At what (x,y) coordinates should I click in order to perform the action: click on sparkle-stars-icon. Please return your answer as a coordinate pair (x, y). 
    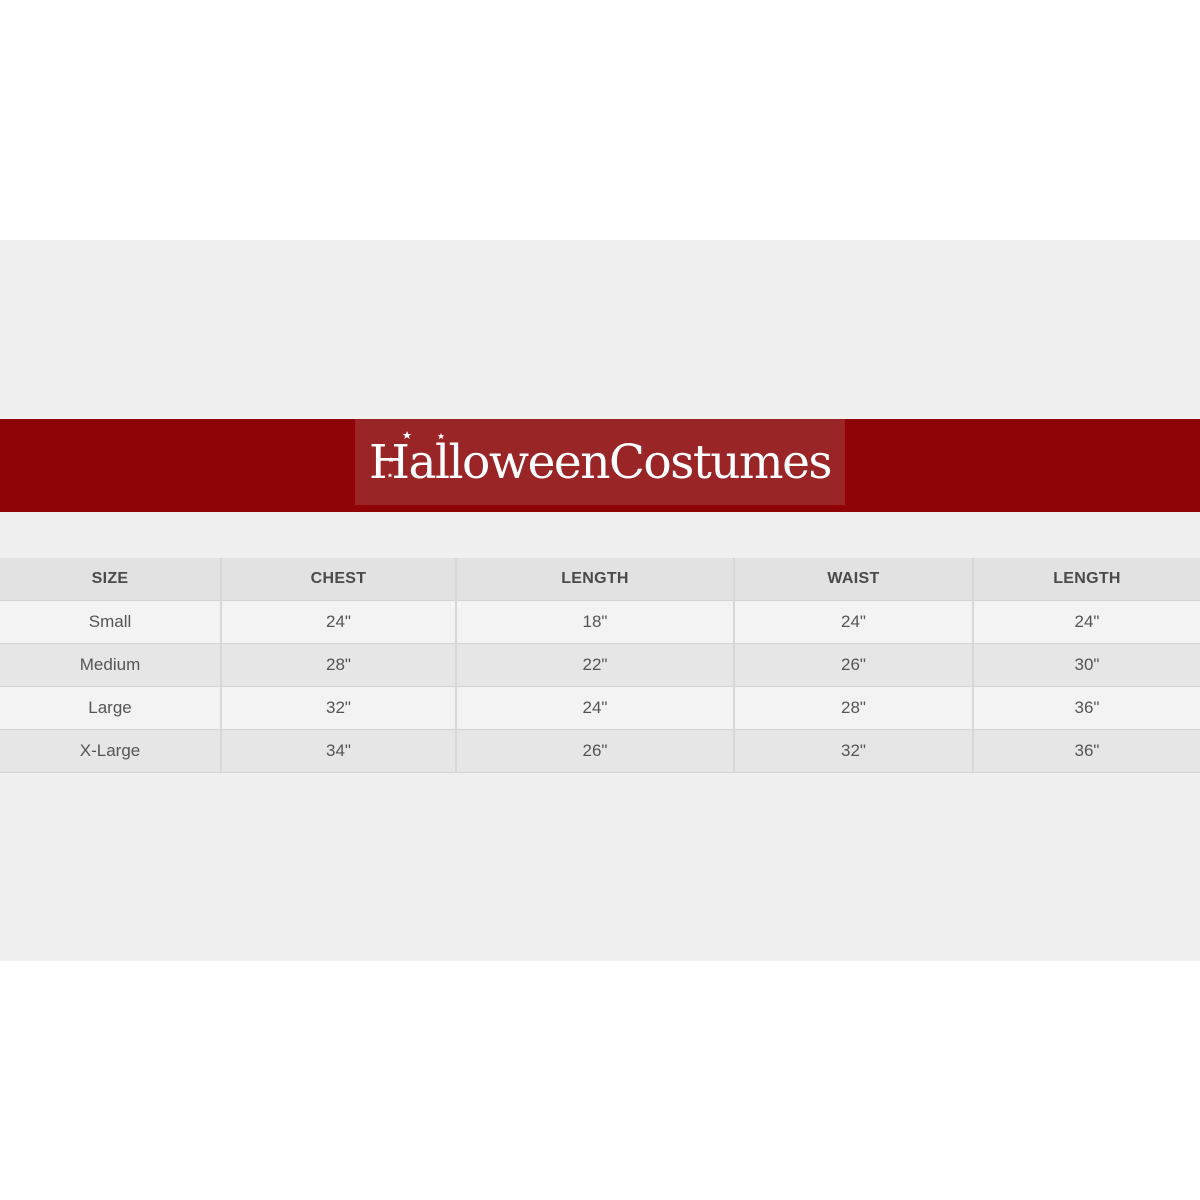
    Looking at the image, I should click on (416, 454).